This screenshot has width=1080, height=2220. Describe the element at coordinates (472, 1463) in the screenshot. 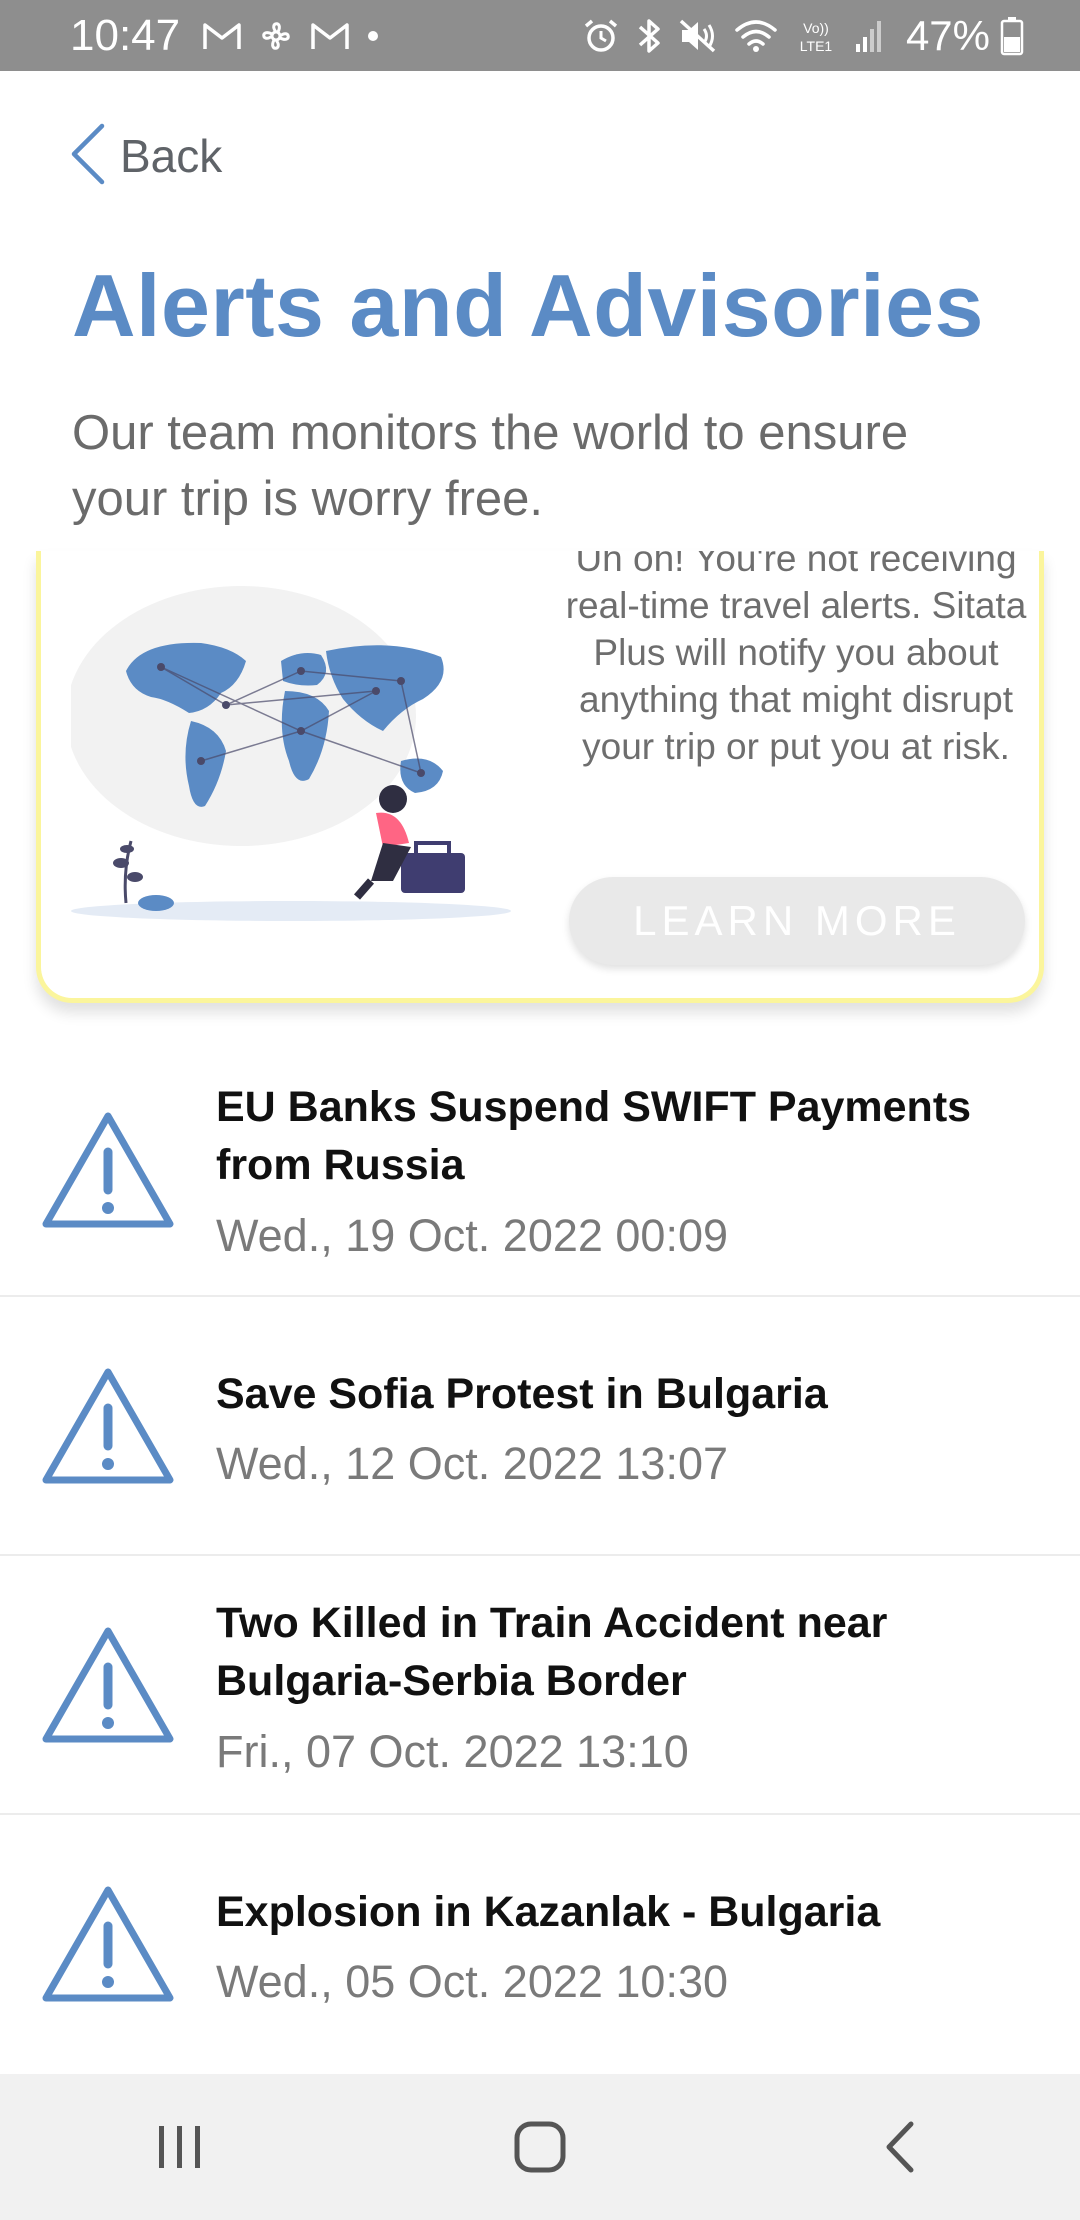

I see `alert-date: Wed., 12 Oct. 2022 13:07` at that location.